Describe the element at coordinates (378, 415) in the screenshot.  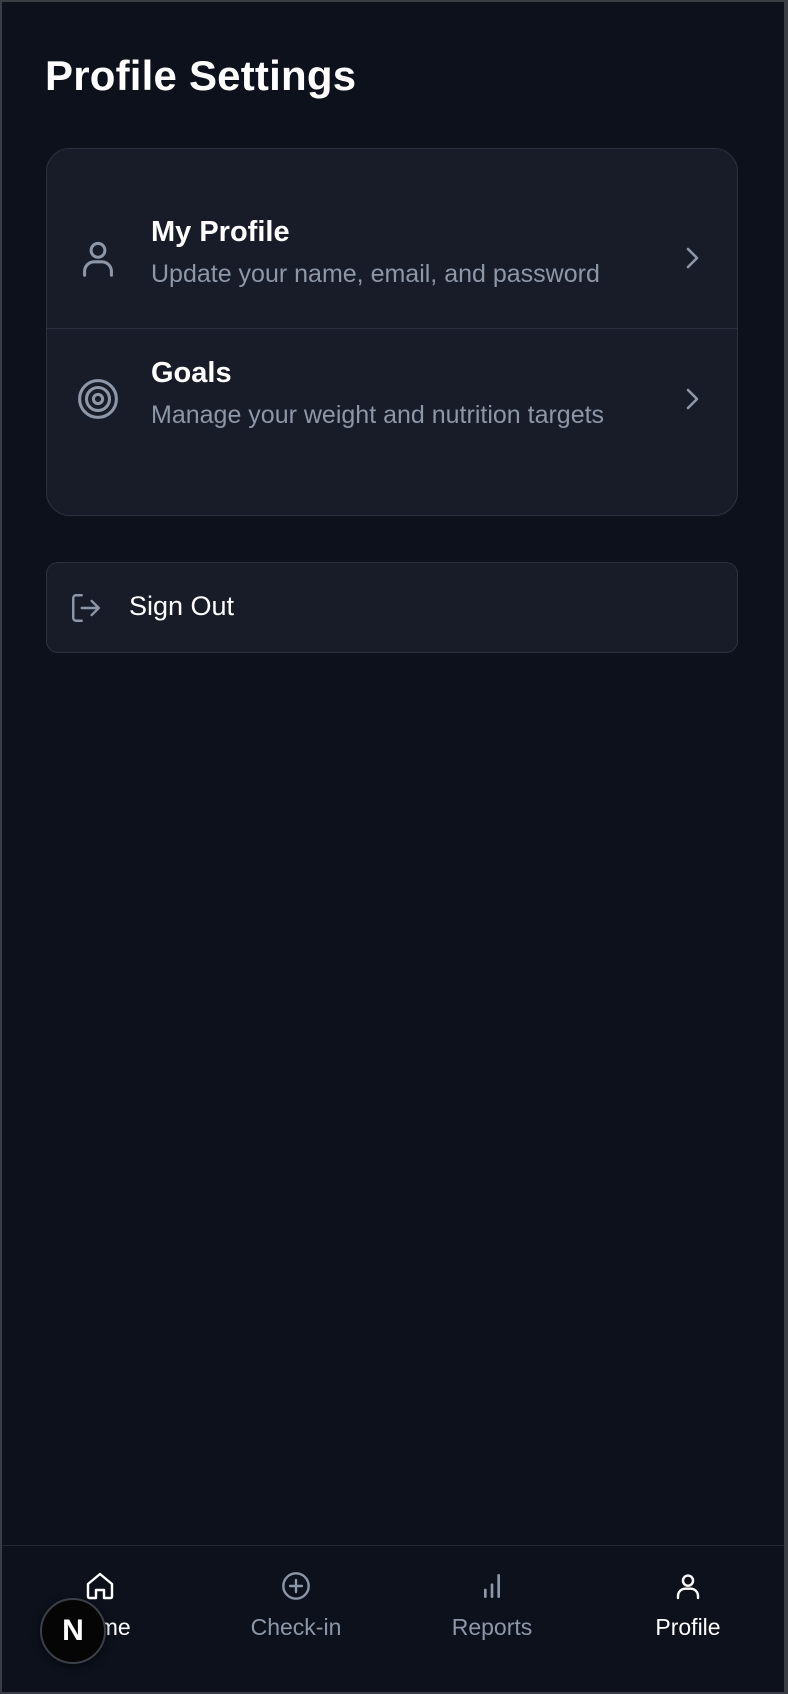
I see `menu-item-subtitle: Manage your weight and nutrition targets` at that location.